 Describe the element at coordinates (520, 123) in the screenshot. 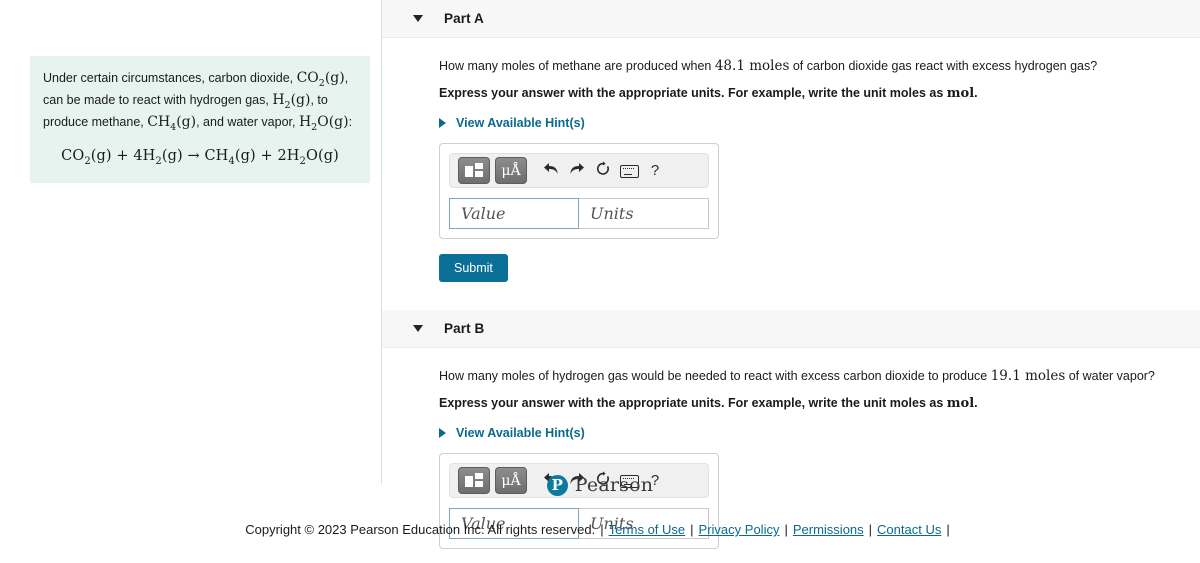

I see `part-a-hint-label: View Available Hint(s)` at that location.